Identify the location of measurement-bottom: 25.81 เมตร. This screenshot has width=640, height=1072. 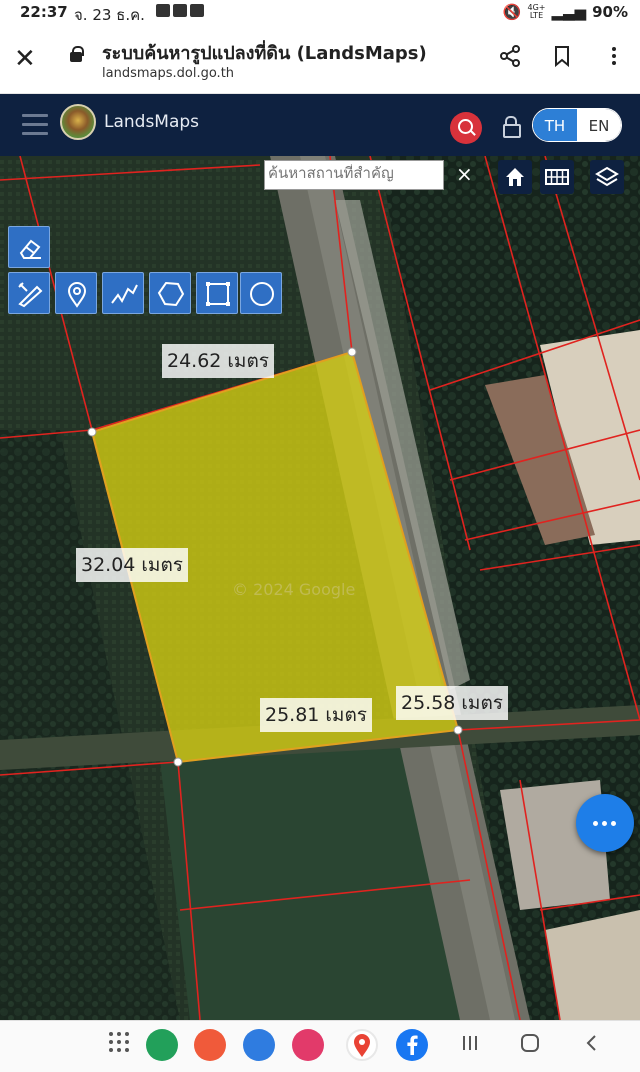
(316, 715).